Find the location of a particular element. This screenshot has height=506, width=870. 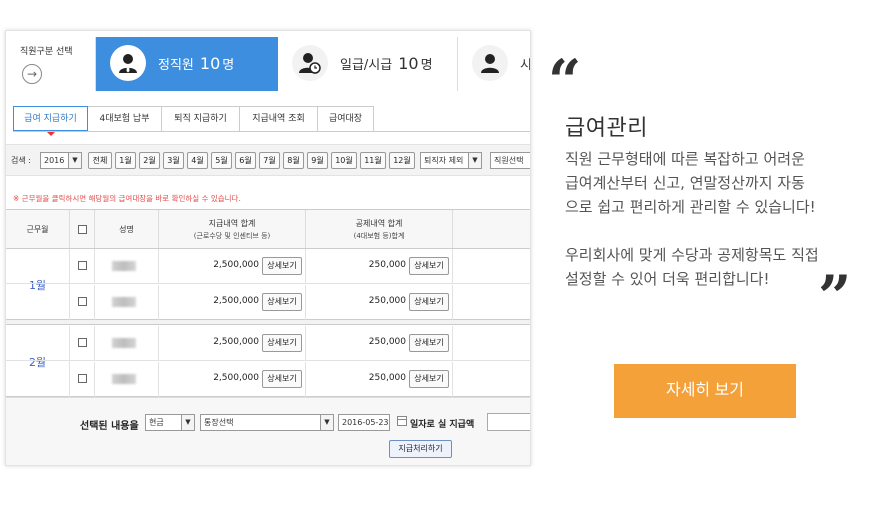

employee-filter-value: 직원선택 is located at coordinates (509, 160).